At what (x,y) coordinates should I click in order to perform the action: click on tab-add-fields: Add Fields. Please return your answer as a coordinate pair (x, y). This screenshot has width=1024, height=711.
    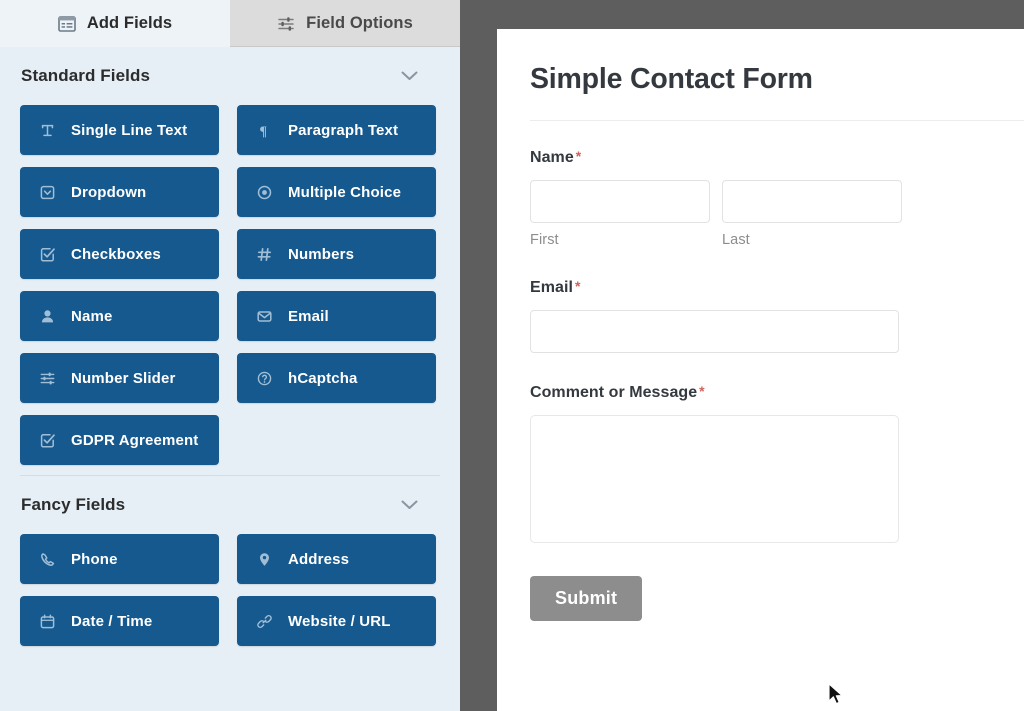
    Looking at the image, I should click on (115, 23).